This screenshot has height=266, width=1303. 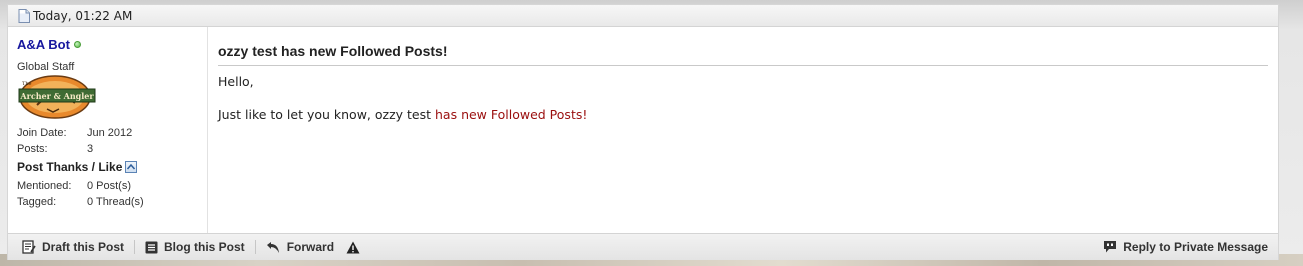 I want to click on post-thanks-header: Post Thanks / Like, so click(x=112, y=167).